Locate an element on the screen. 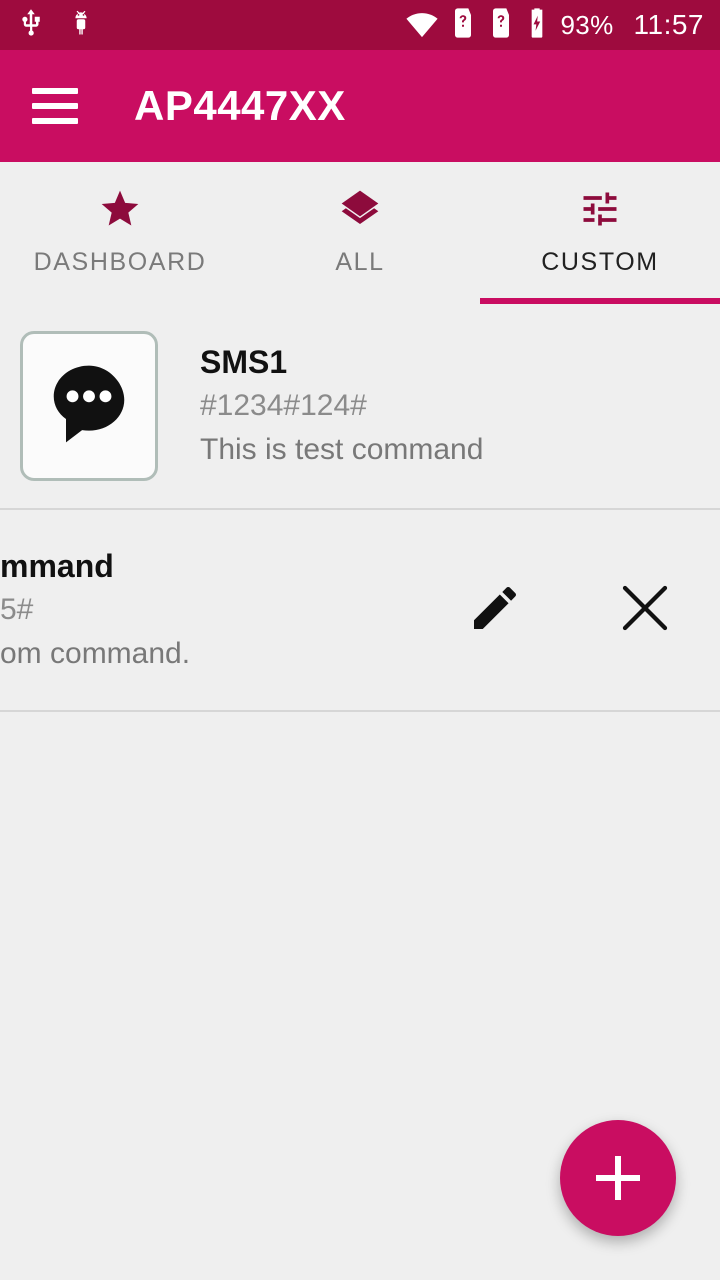 Image resolution: width=720 pixels, height=1280 pixels. app-bar: AP4447XX is located at coordinates (360, 106).